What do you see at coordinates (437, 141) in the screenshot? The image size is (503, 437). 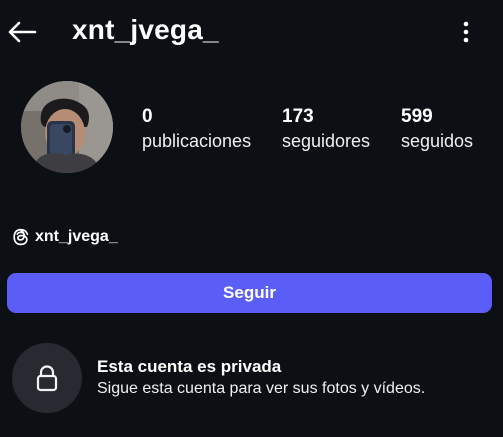 I see `following-label: seguidos` at bounding box center [437, 141].